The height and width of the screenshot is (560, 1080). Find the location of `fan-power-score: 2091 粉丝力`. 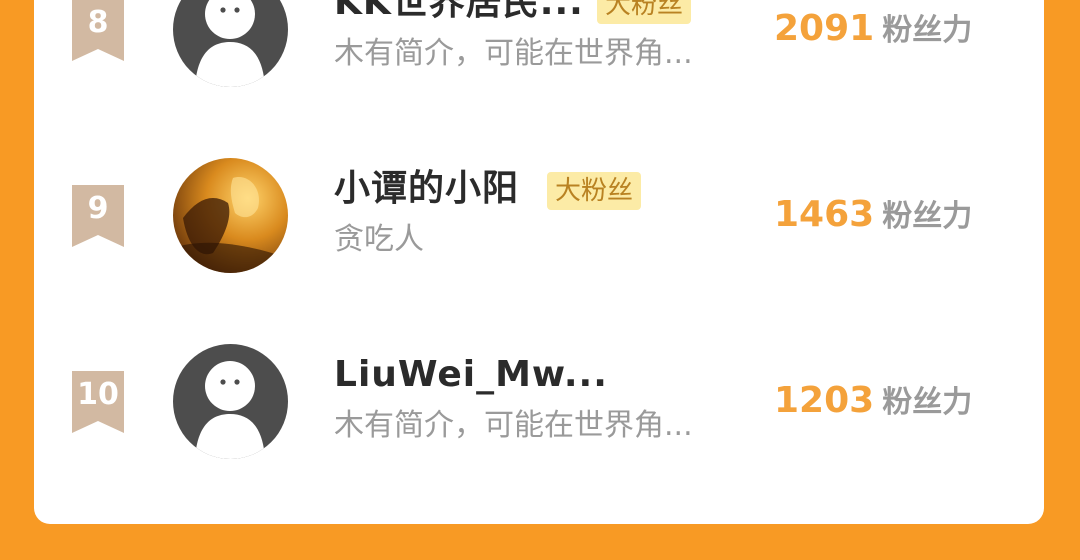

fan-power-score: 2091 粉丝力 is located at coordinates (873, 32).